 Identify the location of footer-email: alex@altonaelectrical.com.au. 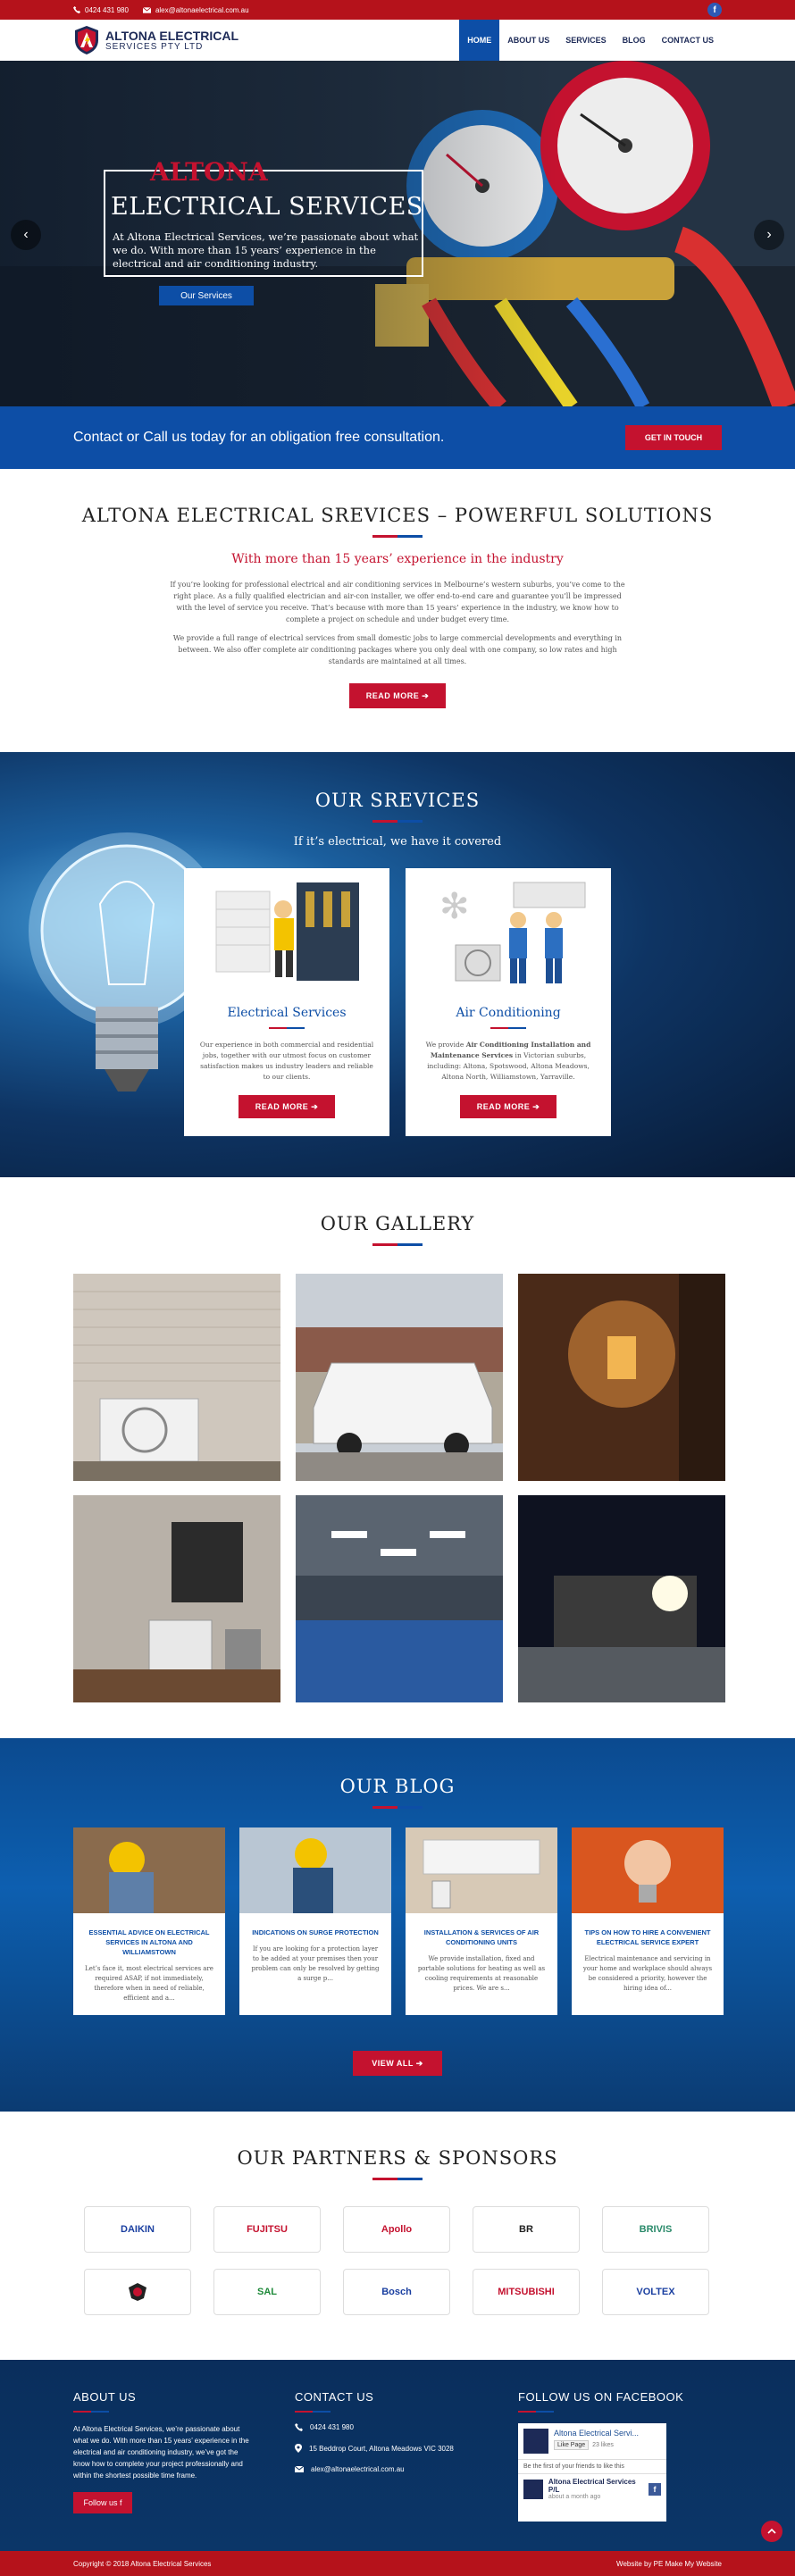
(393, 2469).